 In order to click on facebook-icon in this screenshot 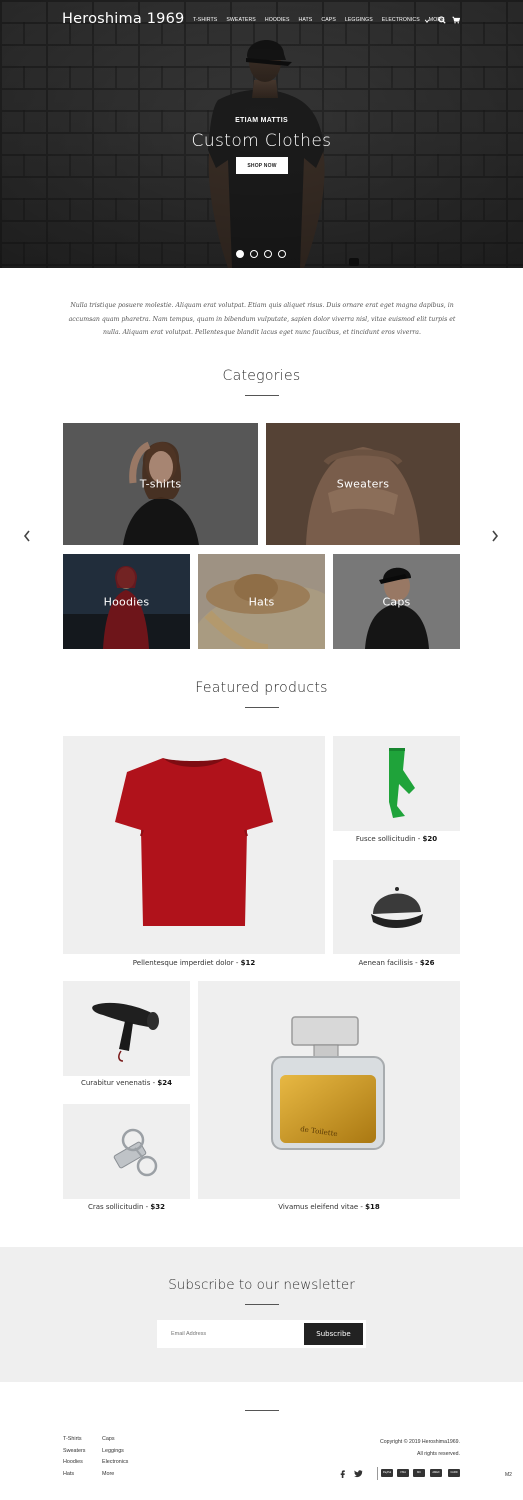, I will do `click(342, 1473)`.